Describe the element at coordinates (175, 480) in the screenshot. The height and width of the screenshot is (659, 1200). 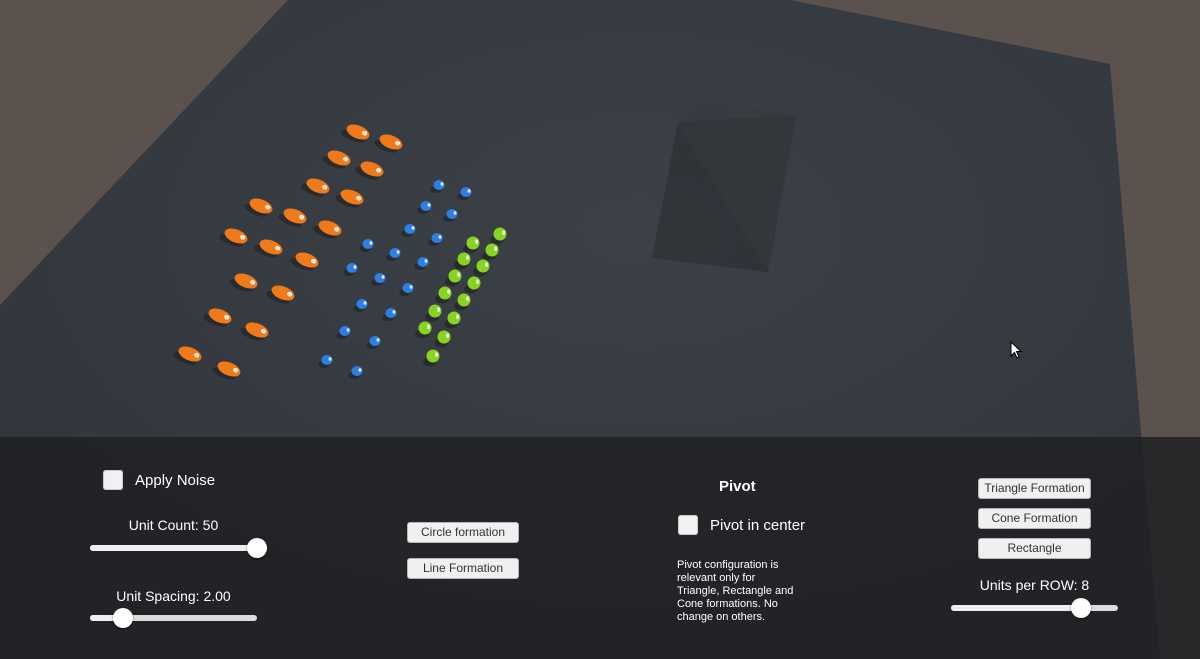
I see `apply-noise-label: Apply Noise` at that location.